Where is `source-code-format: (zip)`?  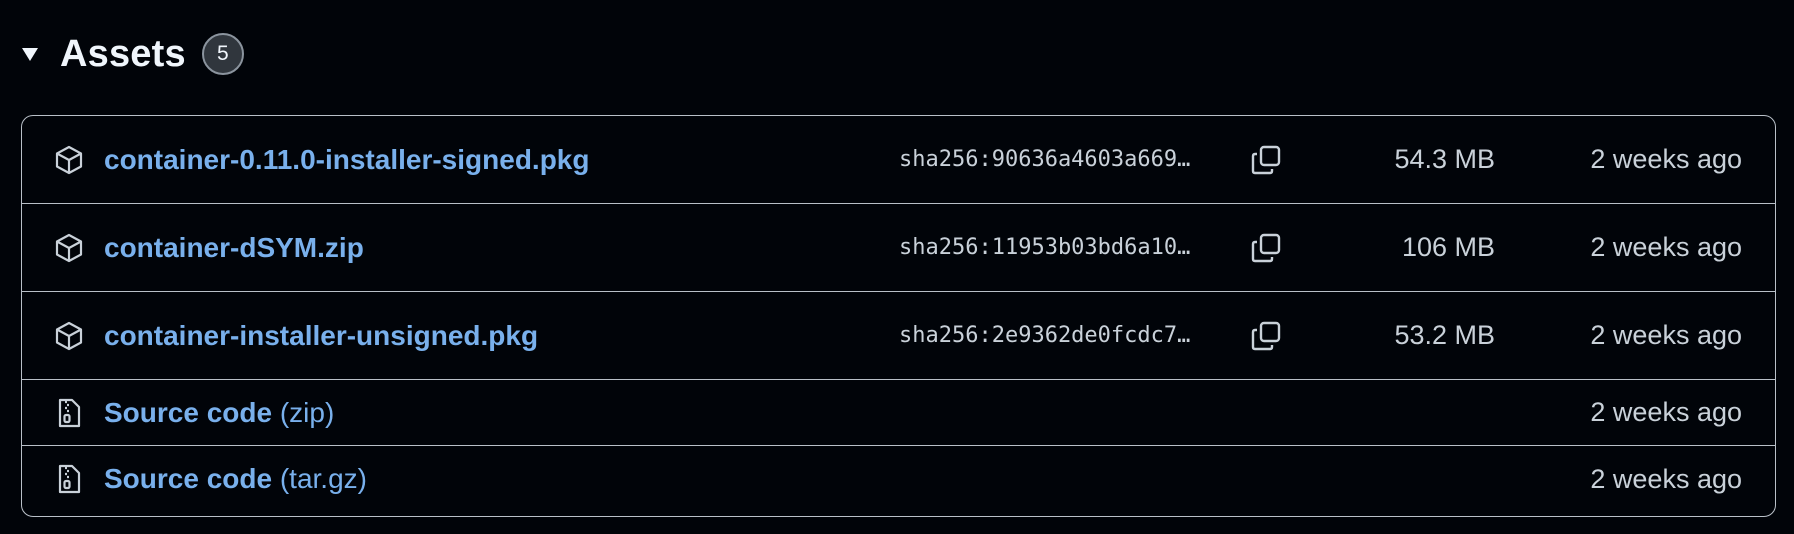 source-code-format: (zip) is located at coordinates (307, 412).